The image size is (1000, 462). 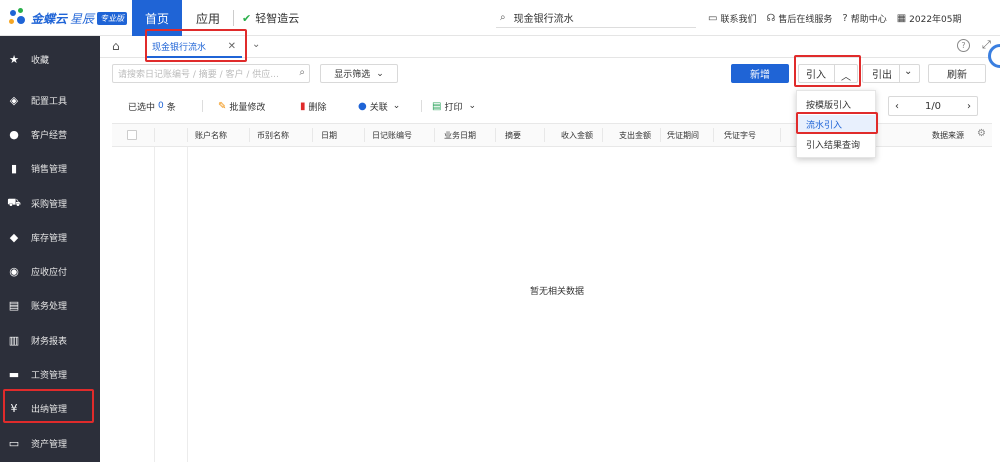 What do you see at coordinates (14, 202) in the screenshot?
I see `cart-icon: ⛟` at bounding box center [14, 202].